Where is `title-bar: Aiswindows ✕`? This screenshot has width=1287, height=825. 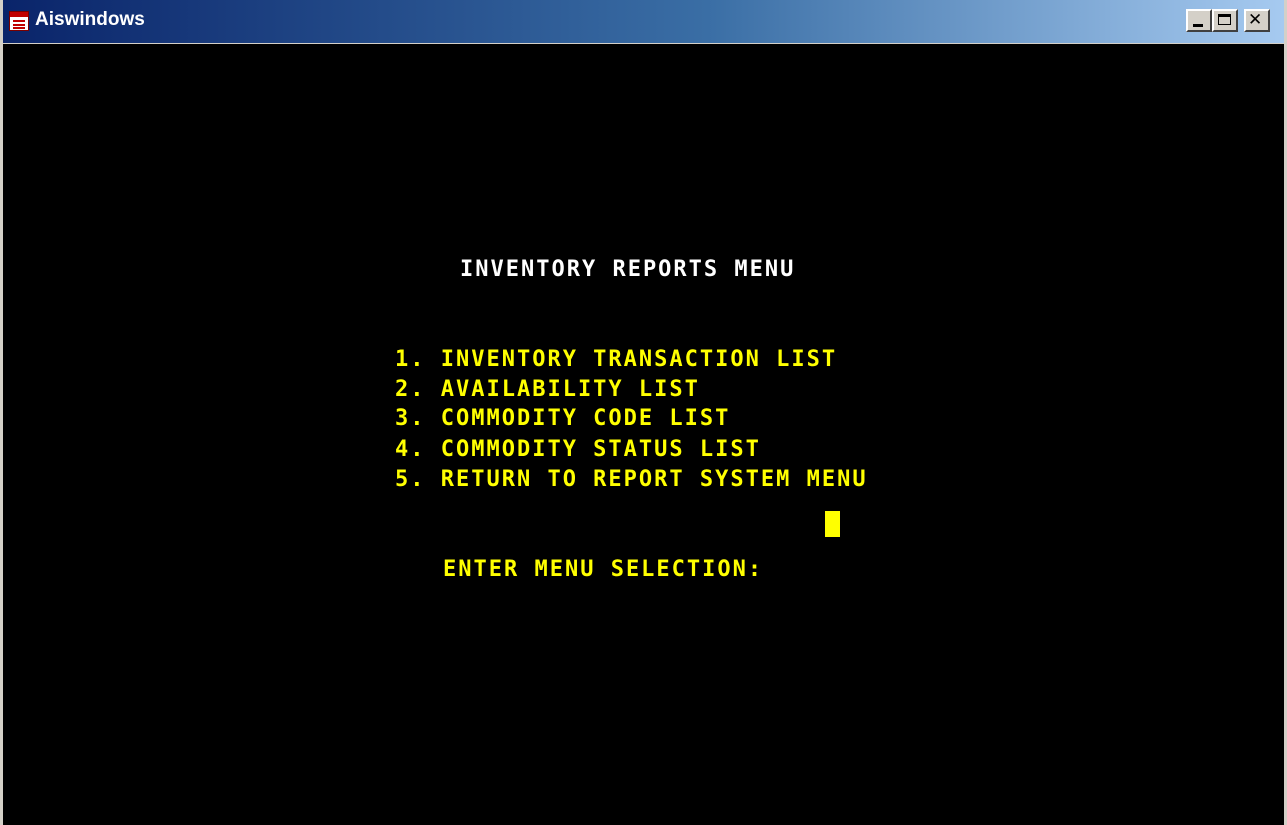 title-bar: Aiswindows ✕ is located at coordinates (643, 22).